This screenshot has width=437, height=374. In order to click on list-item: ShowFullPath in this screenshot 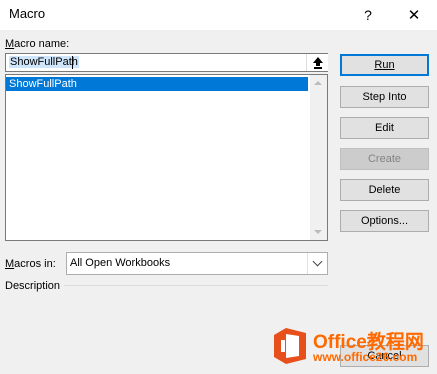, I will do `click(157, 84)`.